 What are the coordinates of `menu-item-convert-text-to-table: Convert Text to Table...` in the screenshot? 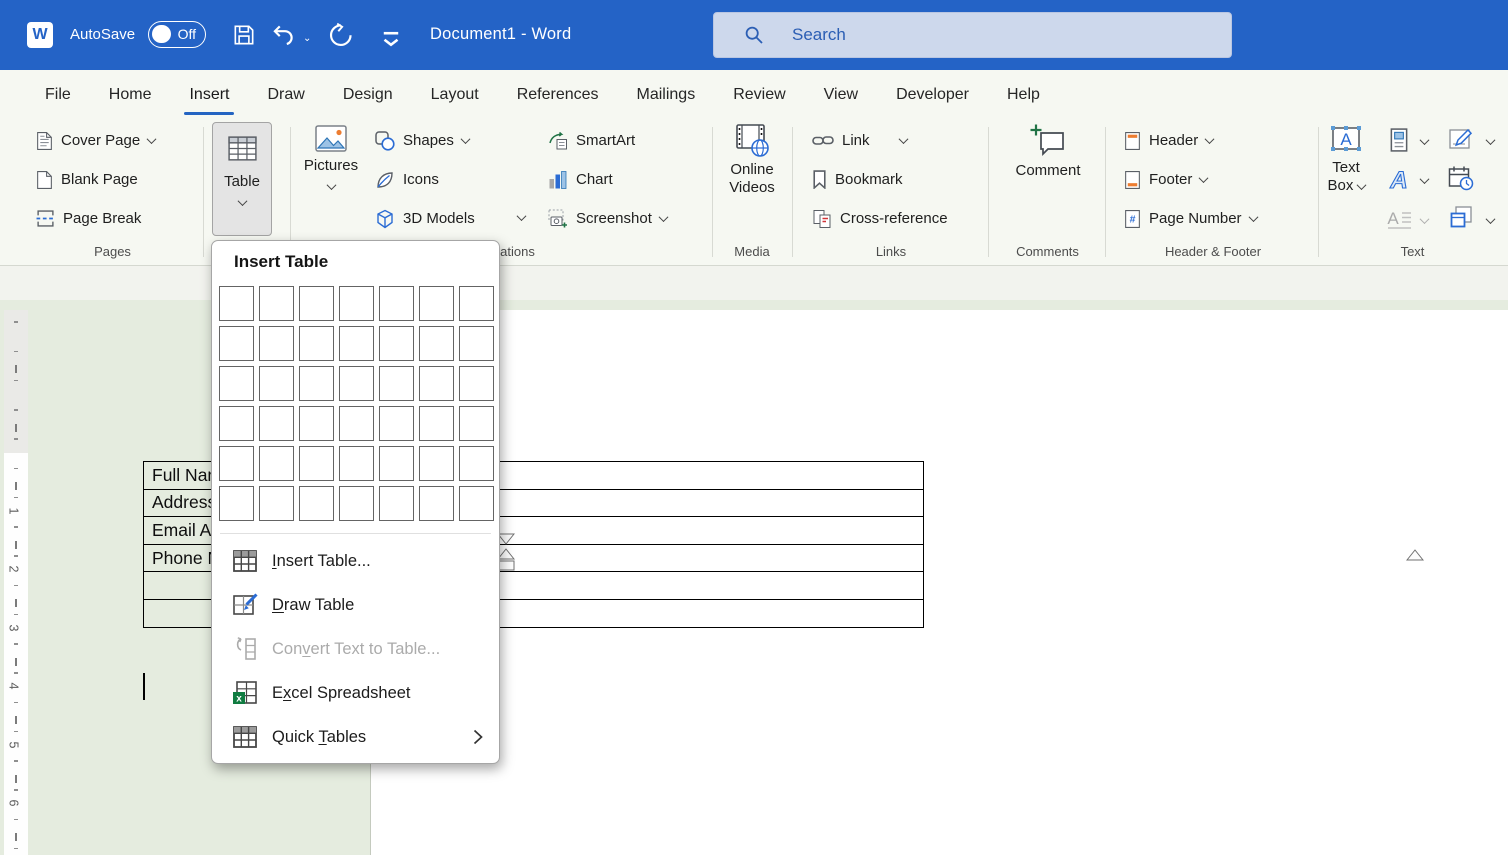 It's located at (355, 649).